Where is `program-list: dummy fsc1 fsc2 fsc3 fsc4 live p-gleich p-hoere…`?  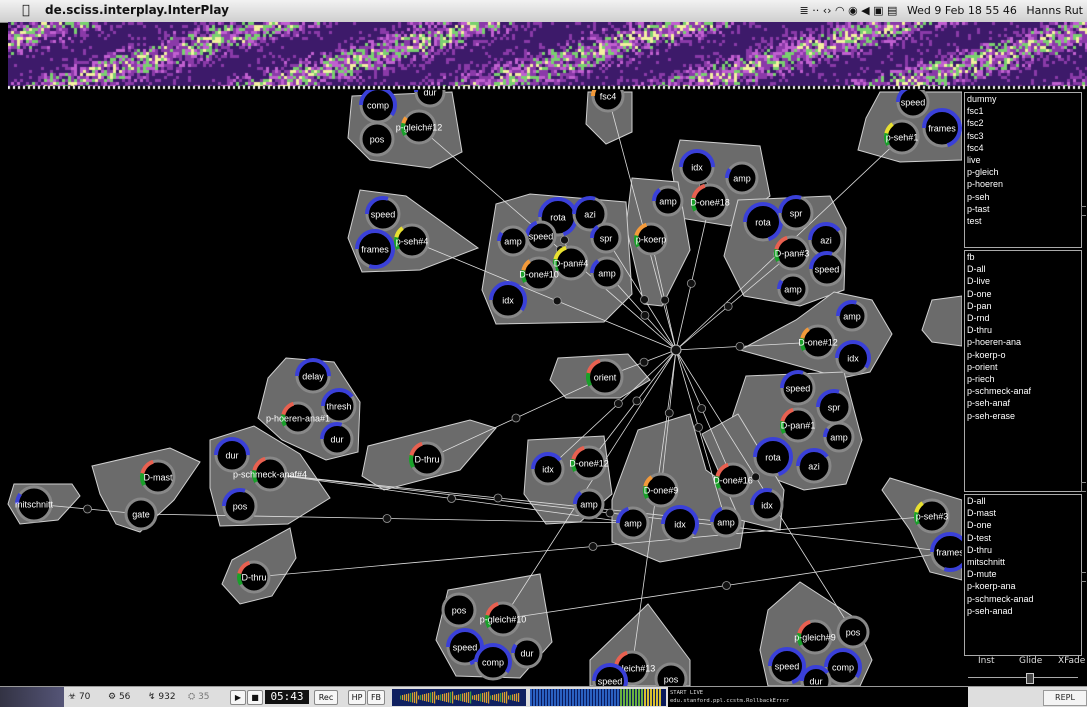
program-list: dummy fsc1 fsc2 fsc3 fsc4 live p-gleich p-hoere… is located at coordinates (1023, 170).